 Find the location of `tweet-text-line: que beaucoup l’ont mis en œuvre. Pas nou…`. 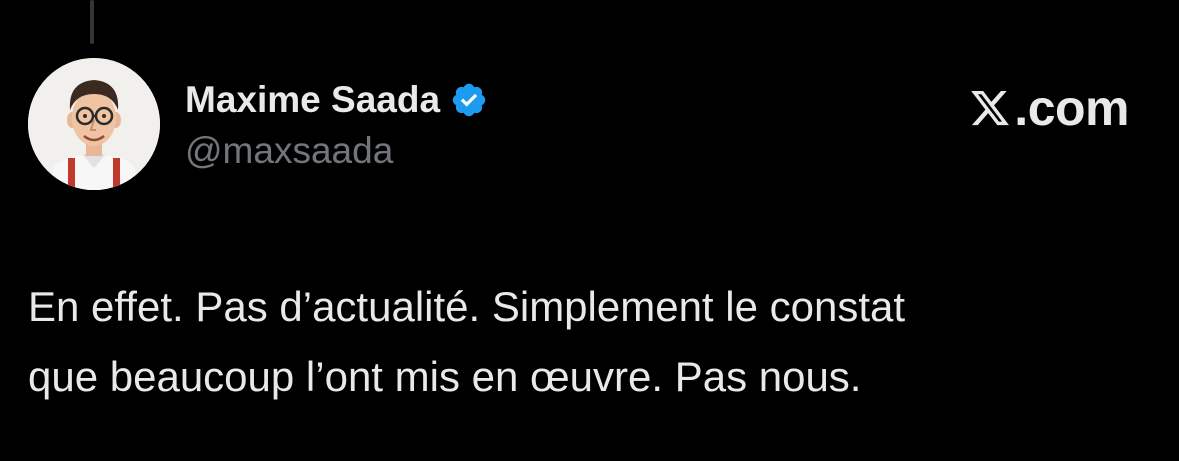

tweet-text-line: que beaucoup l’ont mis en œuvre. Pas nou… is located at coordinates (445, 376).